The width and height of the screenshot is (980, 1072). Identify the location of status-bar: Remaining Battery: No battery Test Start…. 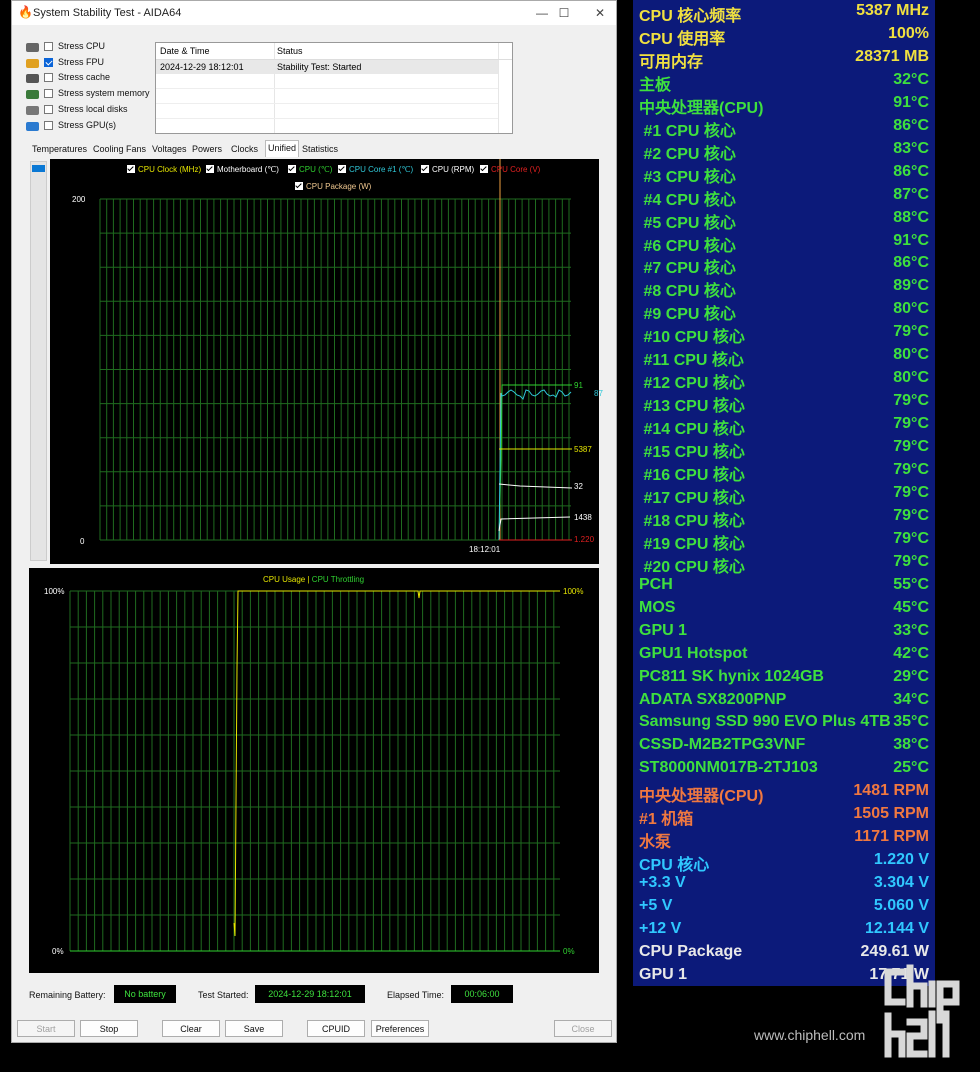
(314, 995).